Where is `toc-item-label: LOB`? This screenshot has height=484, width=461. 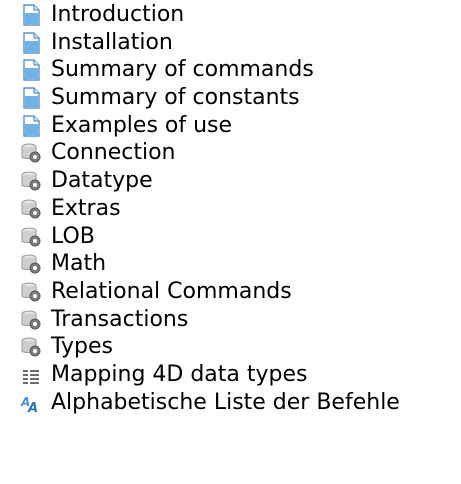
toc-item-label: LOB is located at coordinates (73, 236).